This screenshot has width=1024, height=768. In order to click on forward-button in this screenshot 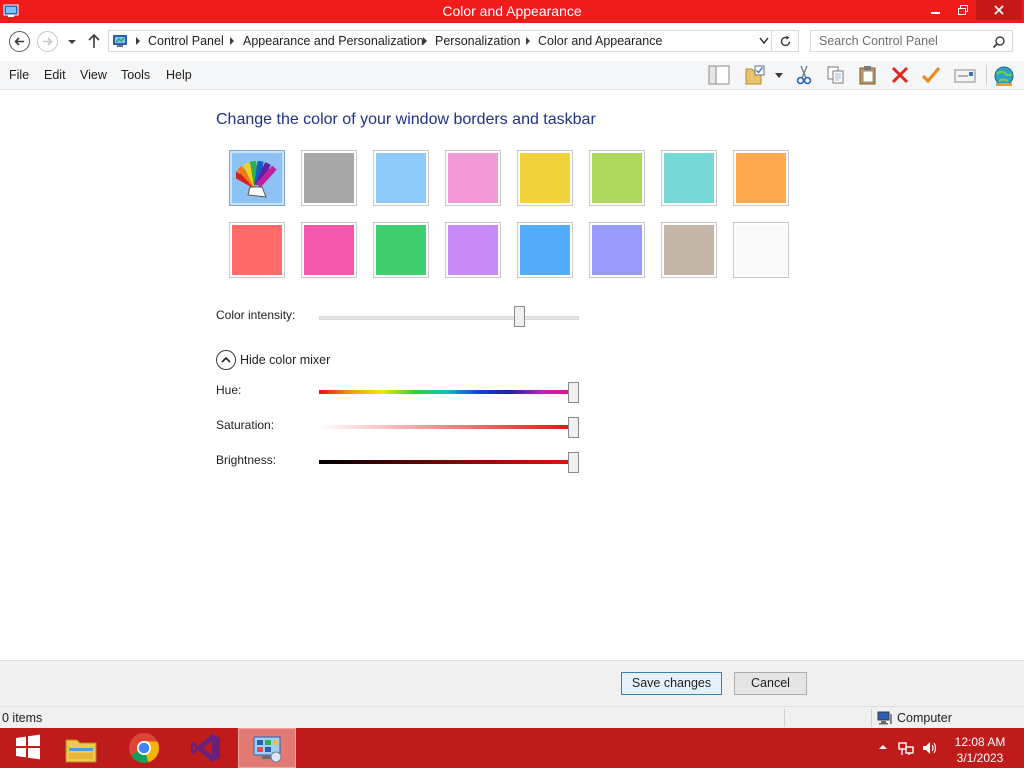, I will do `click(47, 41)`.